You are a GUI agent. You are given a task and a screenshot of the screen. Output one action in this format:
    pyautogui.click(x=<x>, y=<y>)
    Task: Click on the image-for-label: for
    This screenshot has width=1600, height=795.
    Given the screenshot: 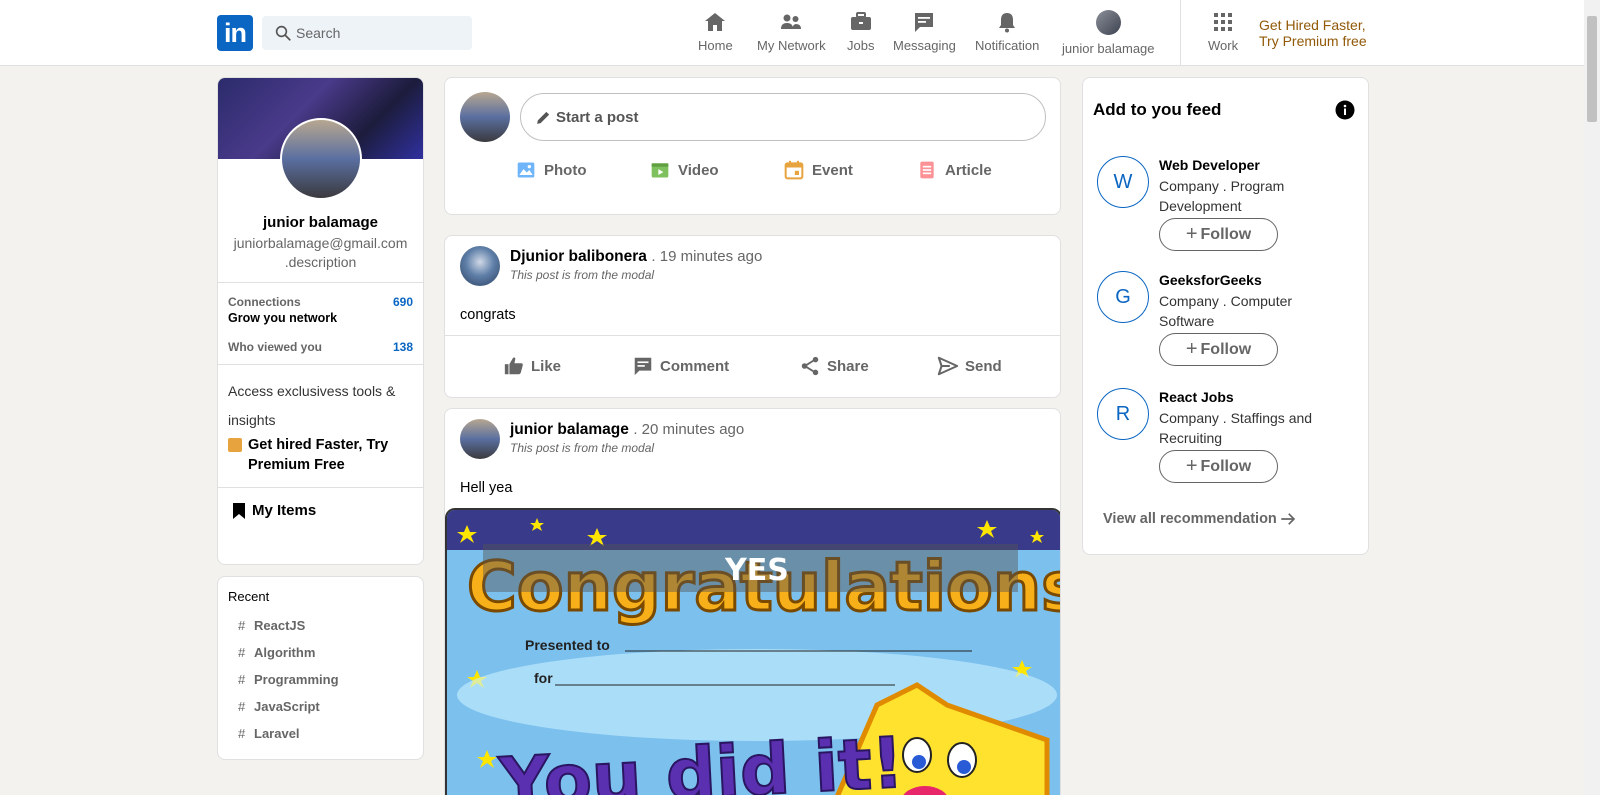 What is the action you would take?
    pyautogui.click(x=543, y=678)
    